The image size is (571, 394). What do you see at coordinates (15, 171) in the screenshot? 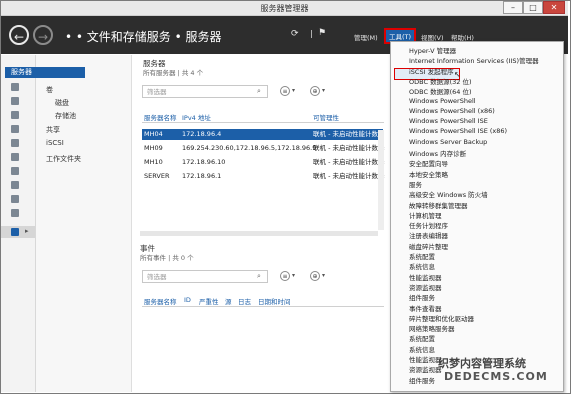
I see `iis-icon` at bounding box center [15, 171].